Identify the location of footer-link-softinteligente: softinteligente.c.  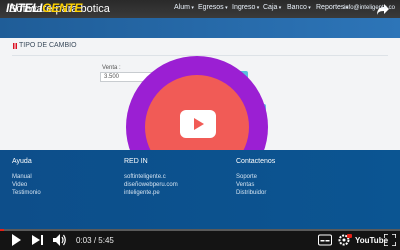
(145, 177).